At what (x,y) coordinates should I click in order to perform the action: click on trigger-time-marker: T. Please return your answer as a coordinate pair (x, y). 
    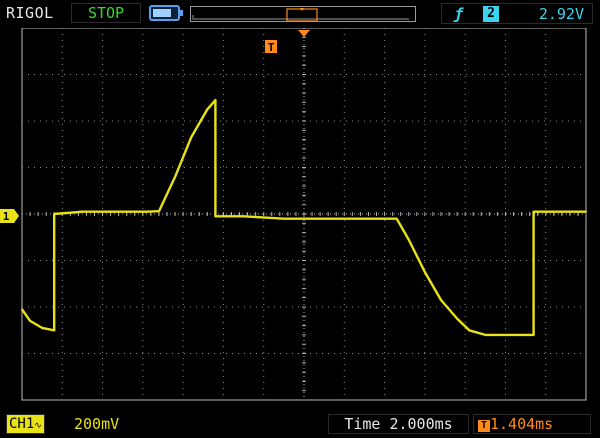
    Looking at the image, I should click on (287, 42).